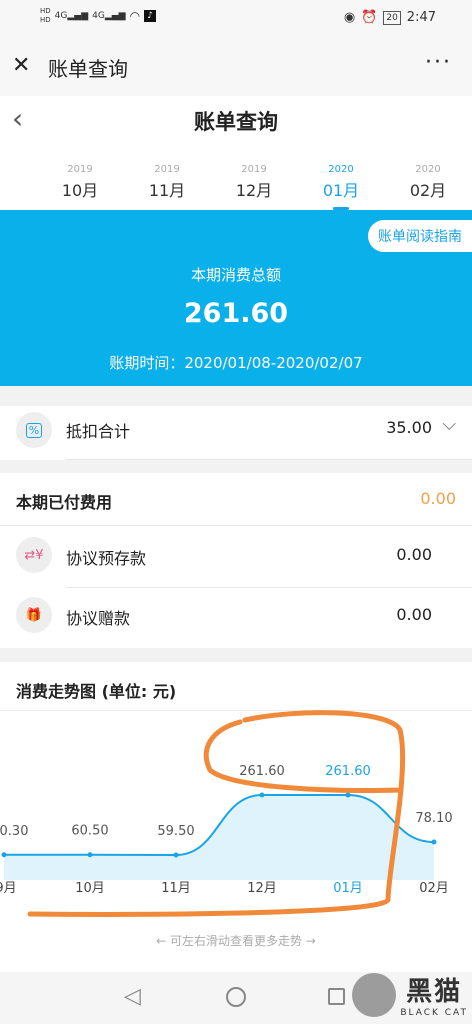 The width and height of the screenshot is (472, 1024). I want to click on month-tab-label: 10月, so click(80, 190).